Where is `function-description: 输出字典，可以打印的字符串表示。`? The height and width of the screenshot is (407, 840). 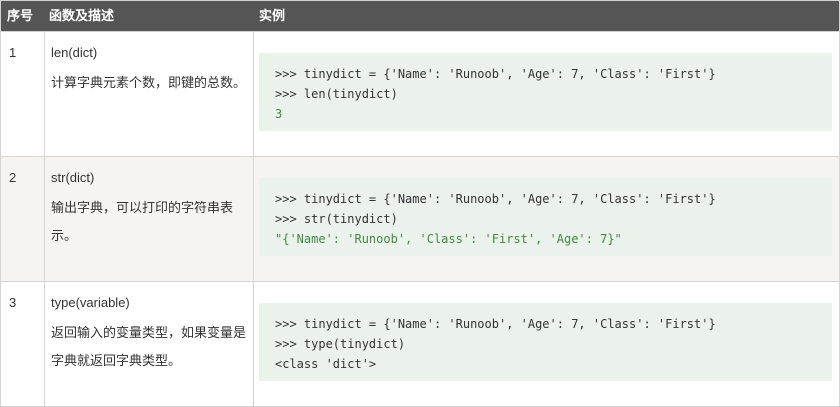
function-description: 输出字典，可以打印的字符串表示。 is located at coordinates (142, 221).